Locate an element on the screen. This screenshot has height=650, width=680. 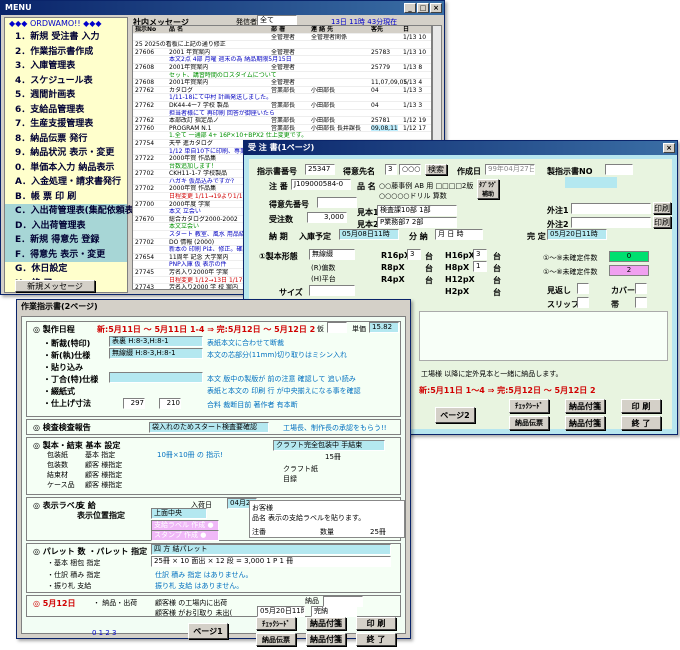
kanryo-date: 05月20日11時 is located at coordinates (577, 234).